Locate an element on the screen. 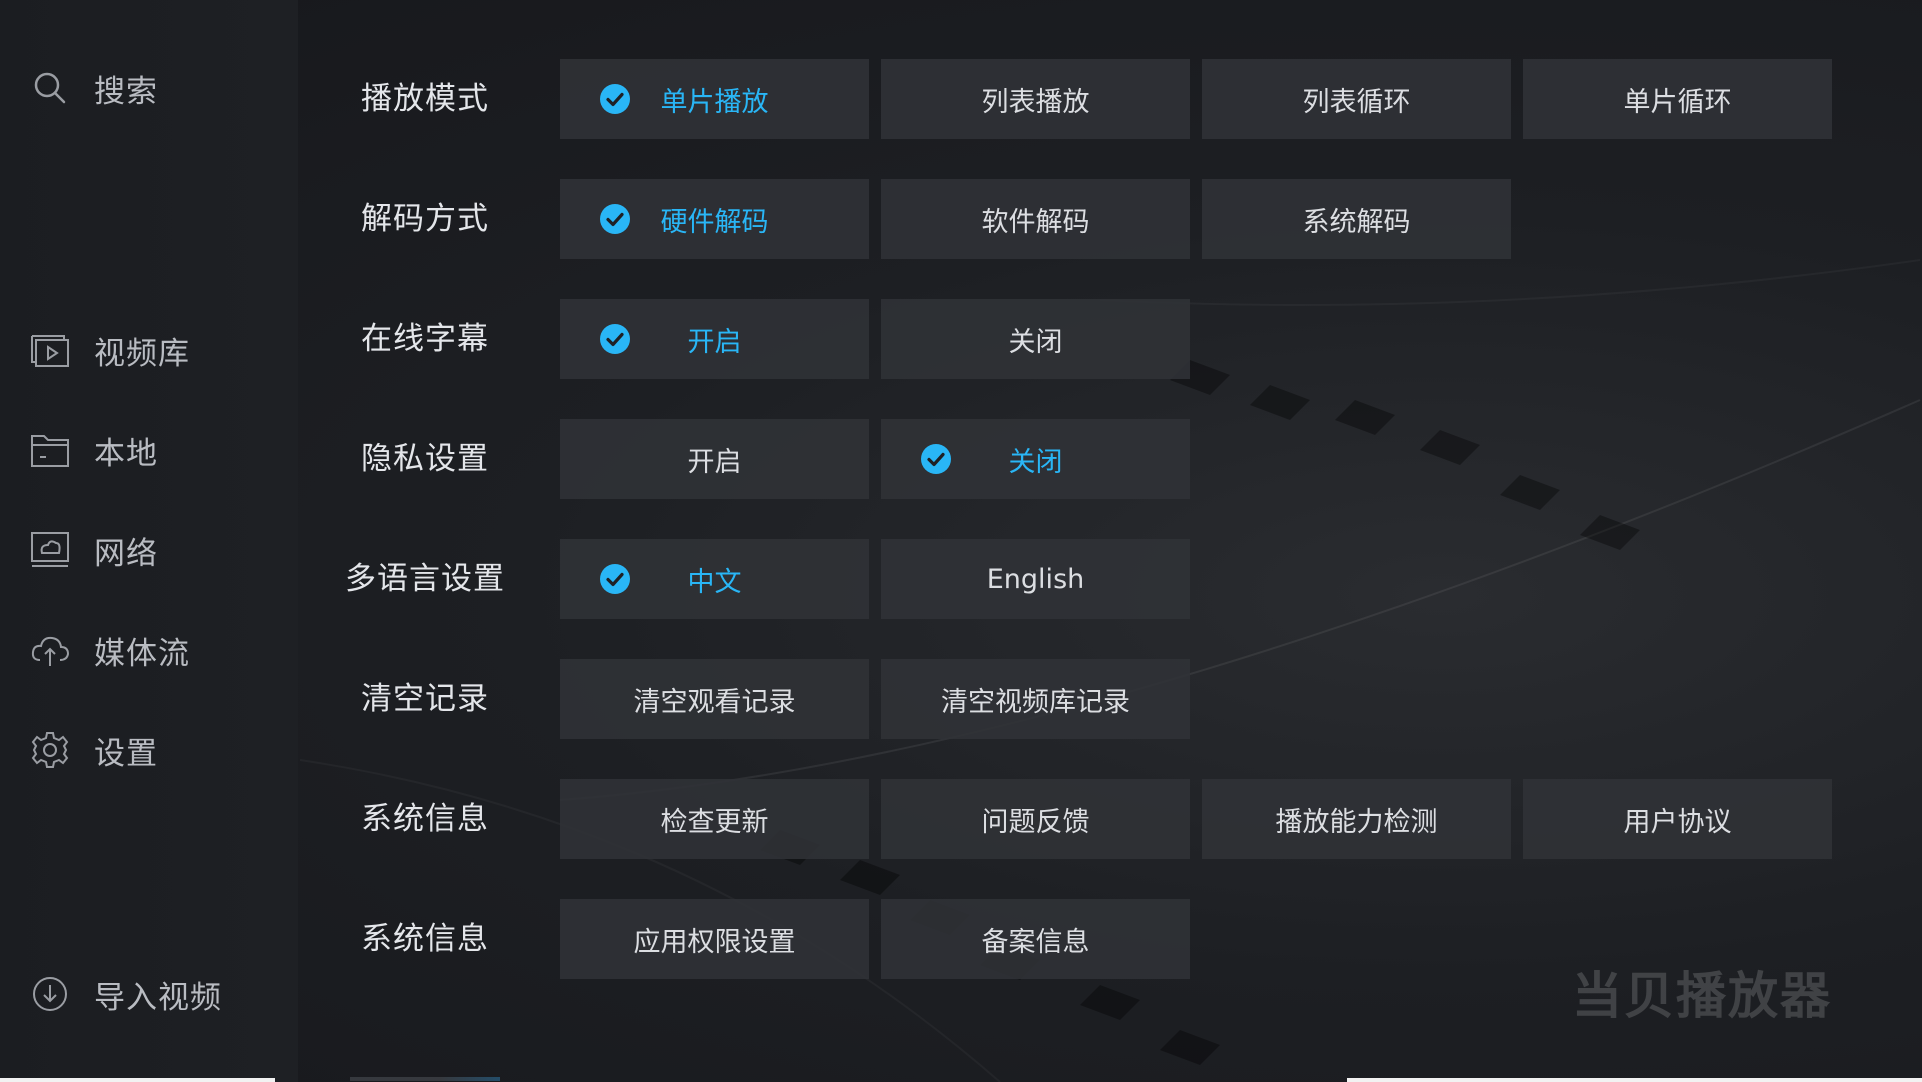 The image size is (1922, 1082). option-label: 清空视频库记录 is located at coordinates (1035, 702).